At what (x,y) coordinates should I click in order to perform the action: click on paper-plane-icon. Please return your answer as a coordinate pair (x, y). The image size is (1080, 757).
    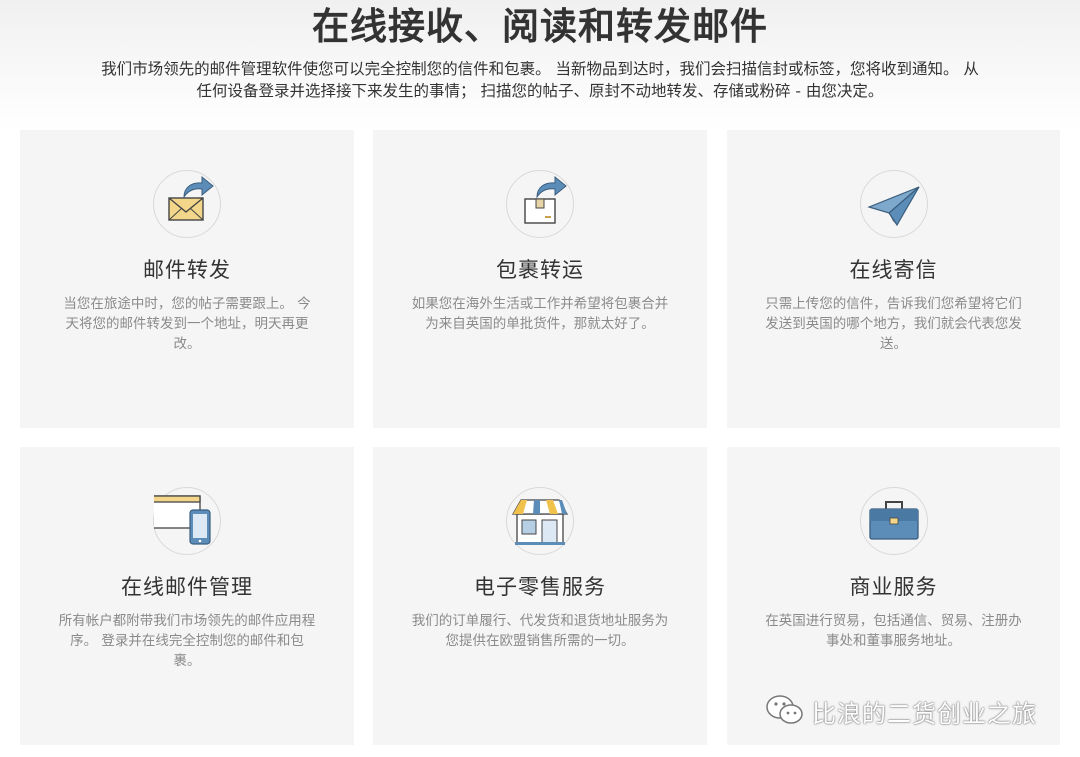
    Looking at the image, I should click on (893, 204).